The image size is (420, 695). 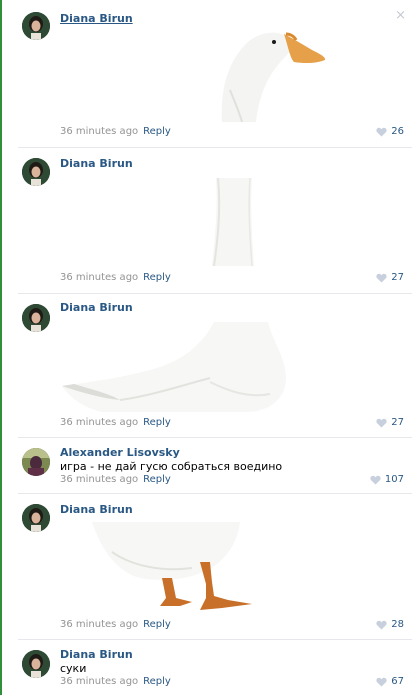 What do you see at coordinates (210, 667) in the screenshot?
I see `comment-6: Diana Birun суки 36 minutes ago Reply 67` at bounding box center [210, 667].